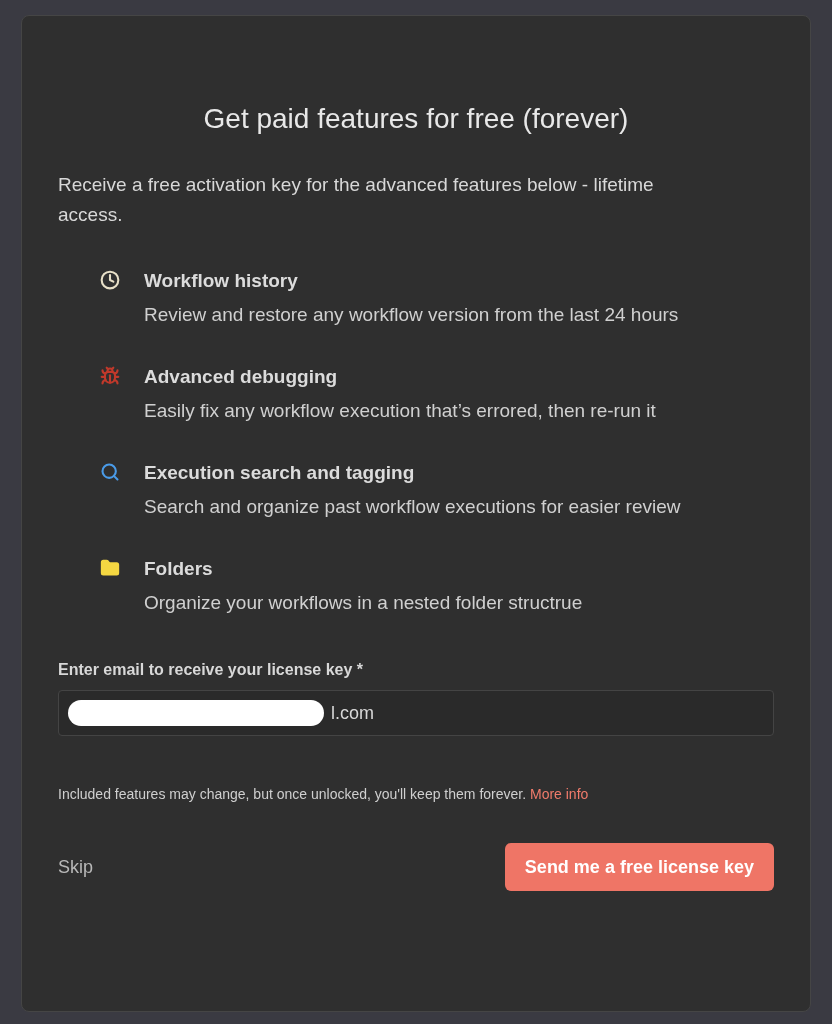  Describe the element at coordinates (280, 473) in the screenshot. I see `feature-title: Execution search and tagging` at that location.